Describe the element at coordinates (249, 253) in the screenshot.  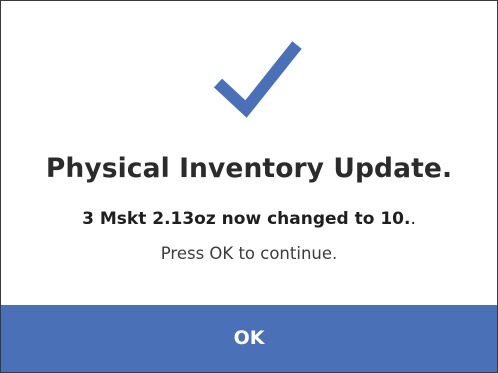
I see `dialog-instruction: Press OK to continue.` at that location.